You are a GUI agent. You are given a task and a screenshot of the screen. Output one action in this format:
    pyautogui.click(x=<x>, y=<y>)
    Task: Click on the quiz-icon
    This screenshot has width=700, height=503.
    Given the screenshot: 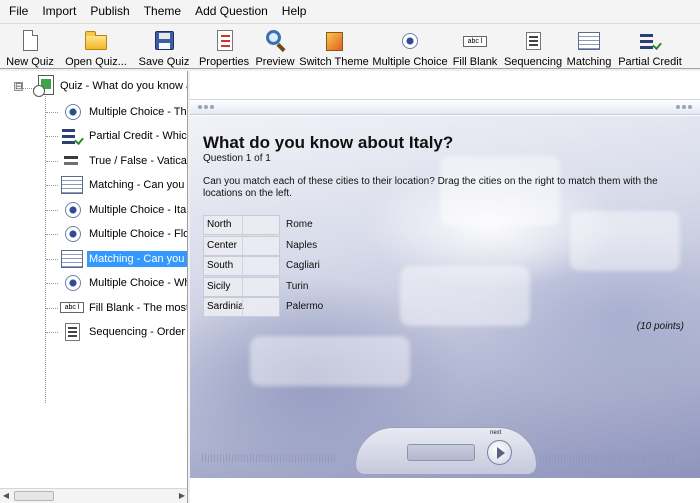 What is the action you would take?
    pyautogui.click(x=44, y=86)
    